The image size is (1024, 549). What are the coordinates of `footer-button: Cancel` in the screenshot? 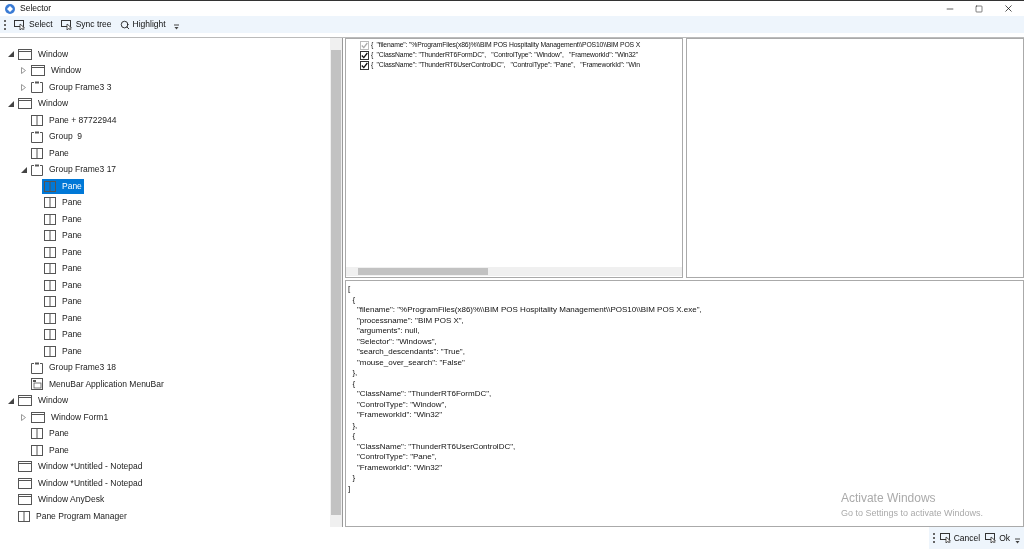 It's located at (960, 538).